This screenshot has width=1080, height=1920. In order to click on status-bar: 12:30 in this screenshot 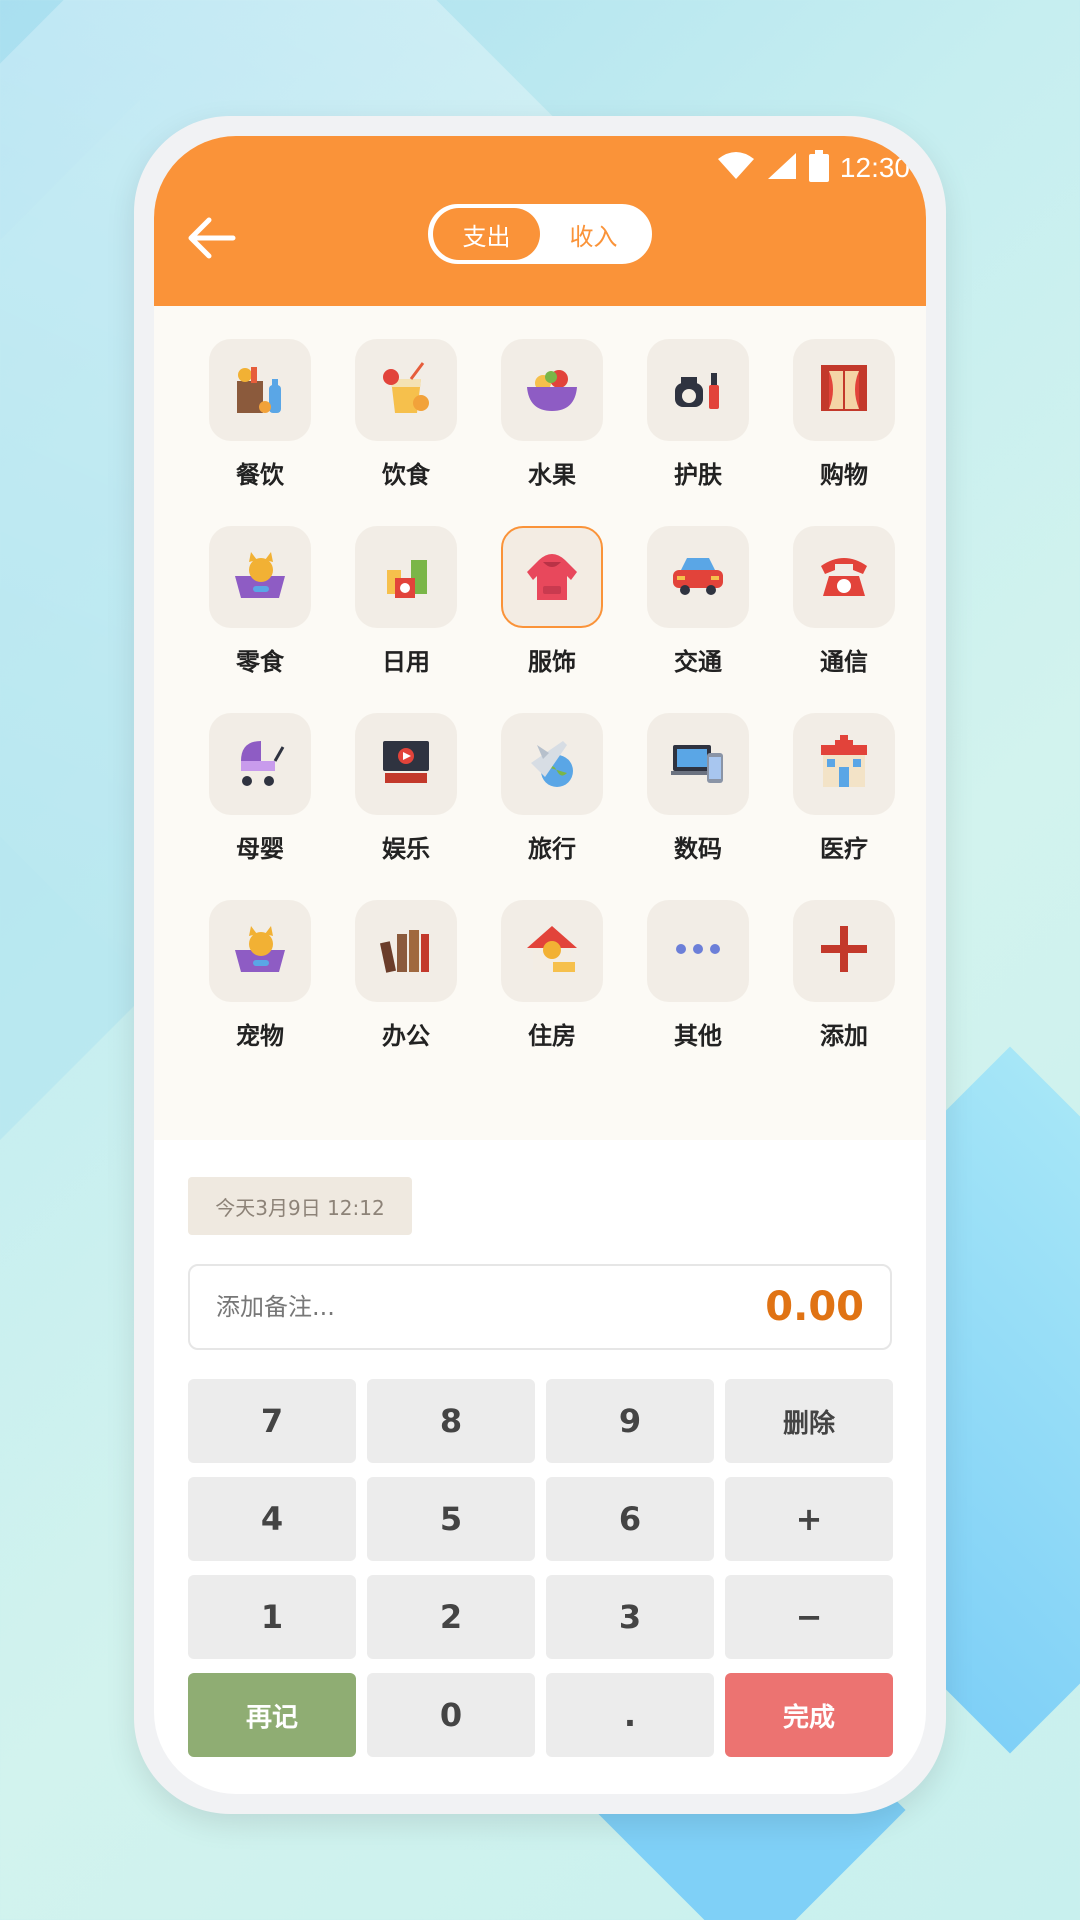, I will do `click(813, 168)`.